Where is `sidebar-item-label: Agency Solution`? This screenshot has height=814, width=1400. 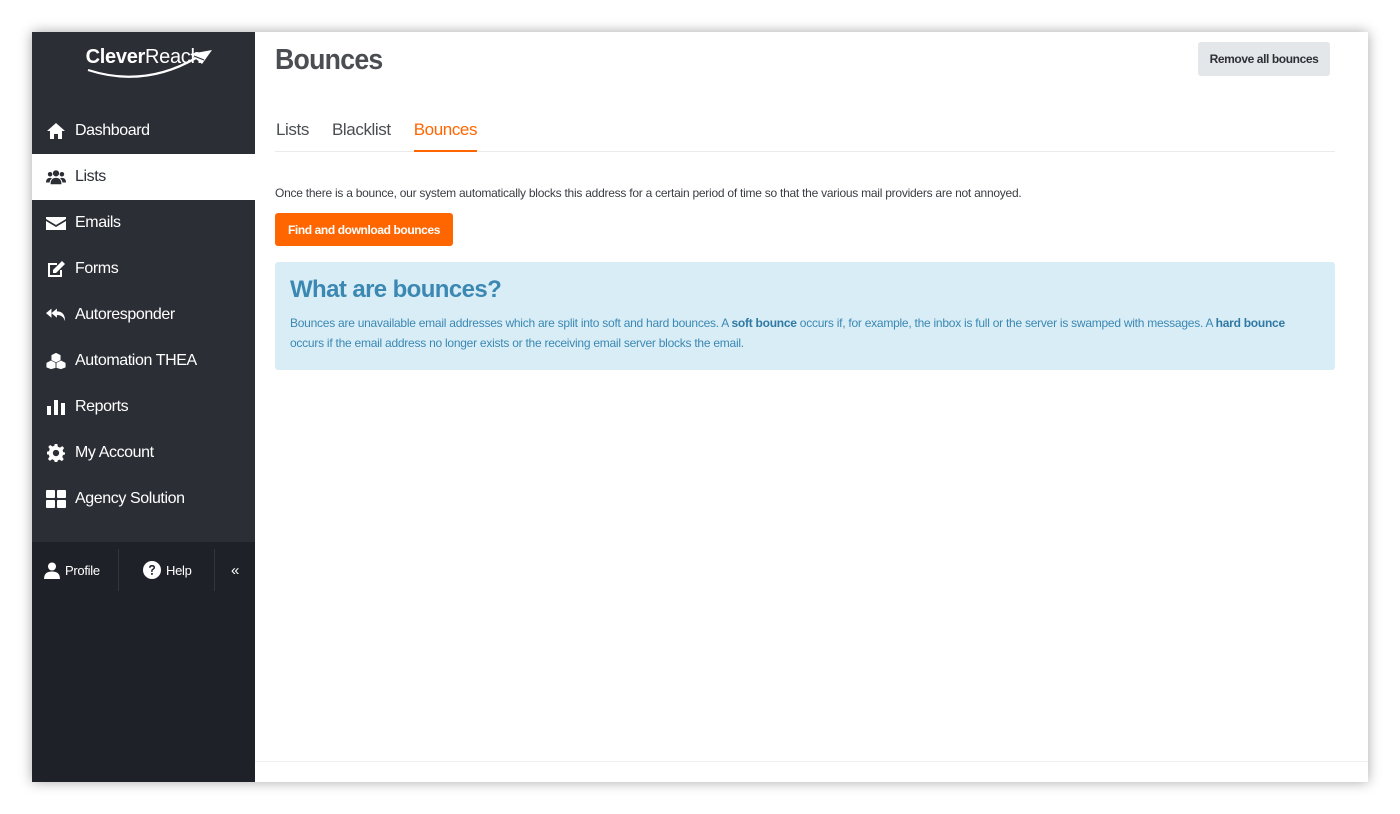
sidebar-item-label: Agency Solution is located at coordinates (130, 498).